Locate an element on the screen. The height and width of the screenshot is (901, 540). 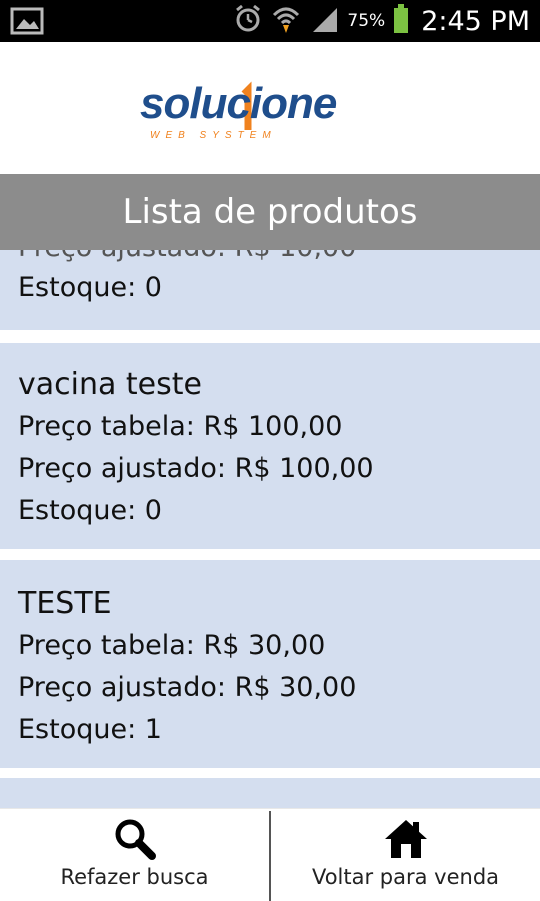
redo-search-button: Refazer busca is located at coordinates (134, 855).